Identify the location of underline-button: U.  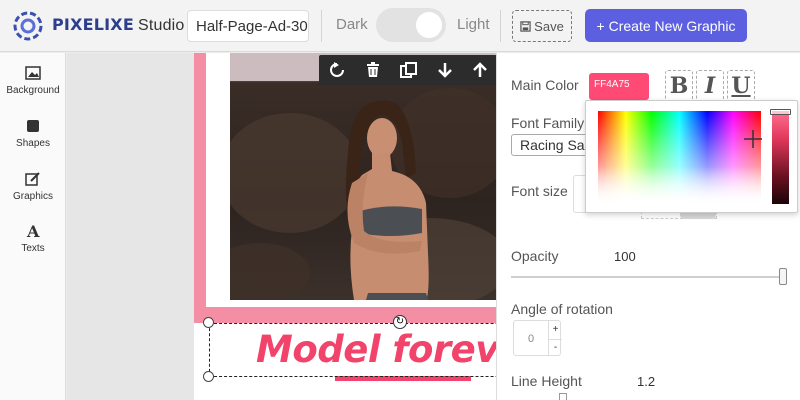
(741, 86).